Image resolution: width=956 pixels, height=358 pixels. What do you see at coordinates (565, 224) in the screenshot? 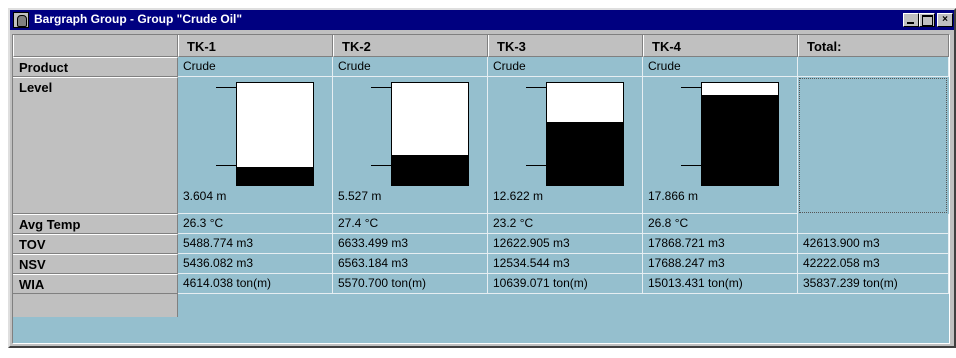
I see `avg-temp-cell-tk3: 23.2 °C` at bounding box center [565, 224].